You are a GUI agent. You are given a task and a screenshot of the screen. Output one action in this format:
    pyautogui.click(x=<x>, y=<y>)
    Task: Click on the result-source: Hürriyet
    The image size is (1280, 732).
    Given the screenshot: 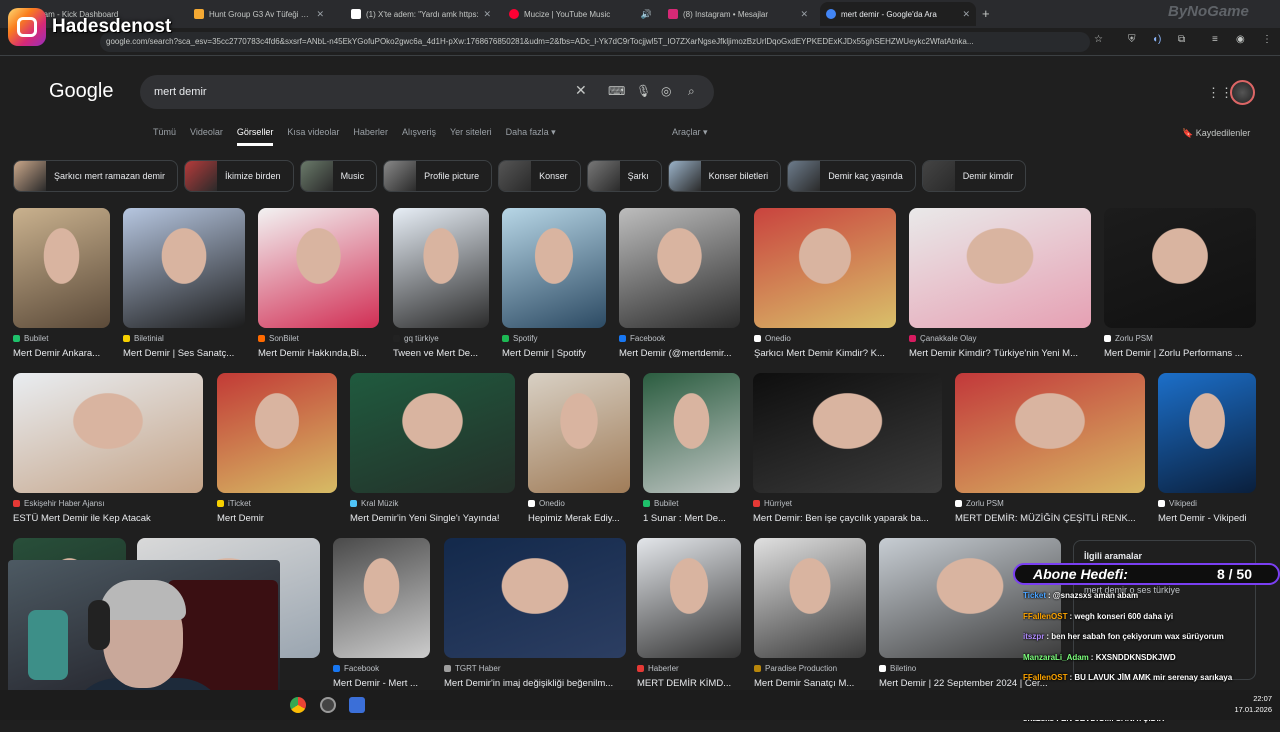 What is the action you would take?
    pyautogui.click(x=847, y=503)
    